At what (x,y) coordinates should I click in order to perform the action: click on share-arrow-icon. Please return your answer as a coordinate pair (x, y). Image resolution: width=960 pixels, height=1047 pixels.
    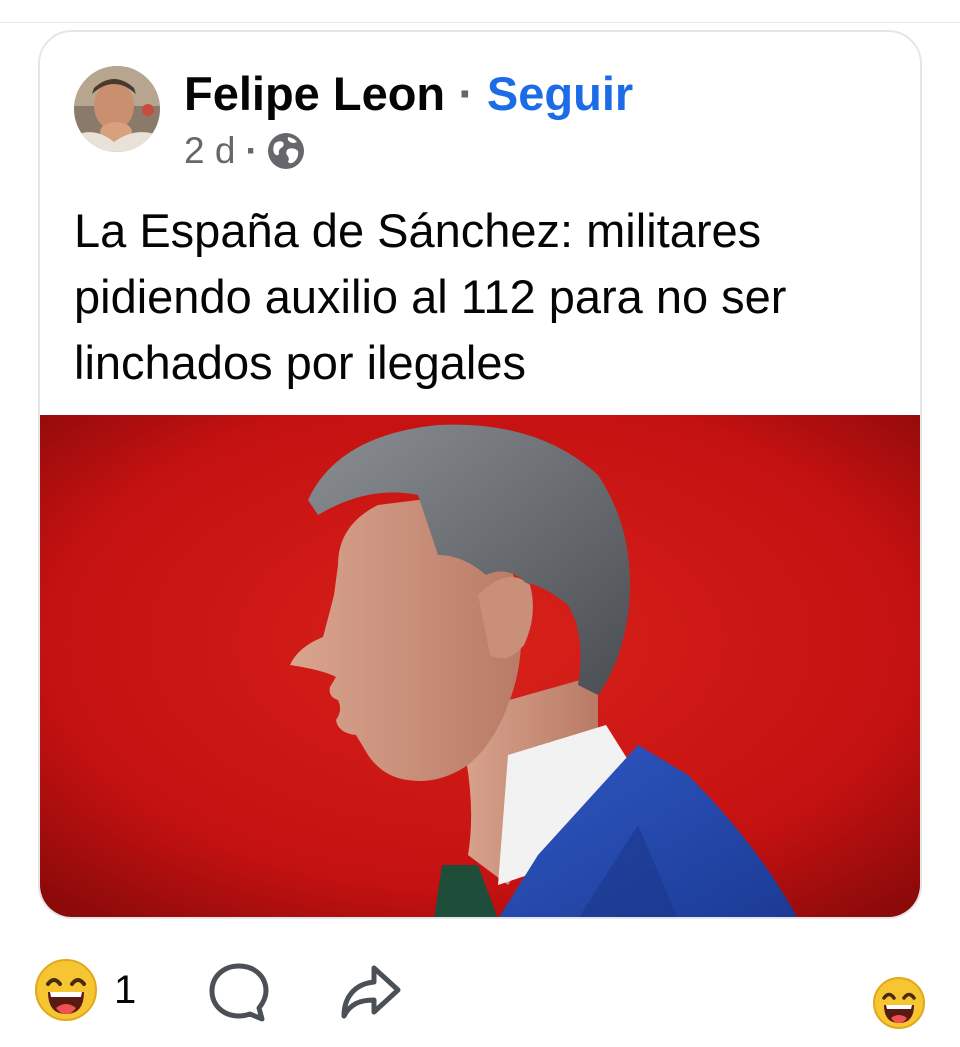
    Looking at the image, I should click on (371, 992).